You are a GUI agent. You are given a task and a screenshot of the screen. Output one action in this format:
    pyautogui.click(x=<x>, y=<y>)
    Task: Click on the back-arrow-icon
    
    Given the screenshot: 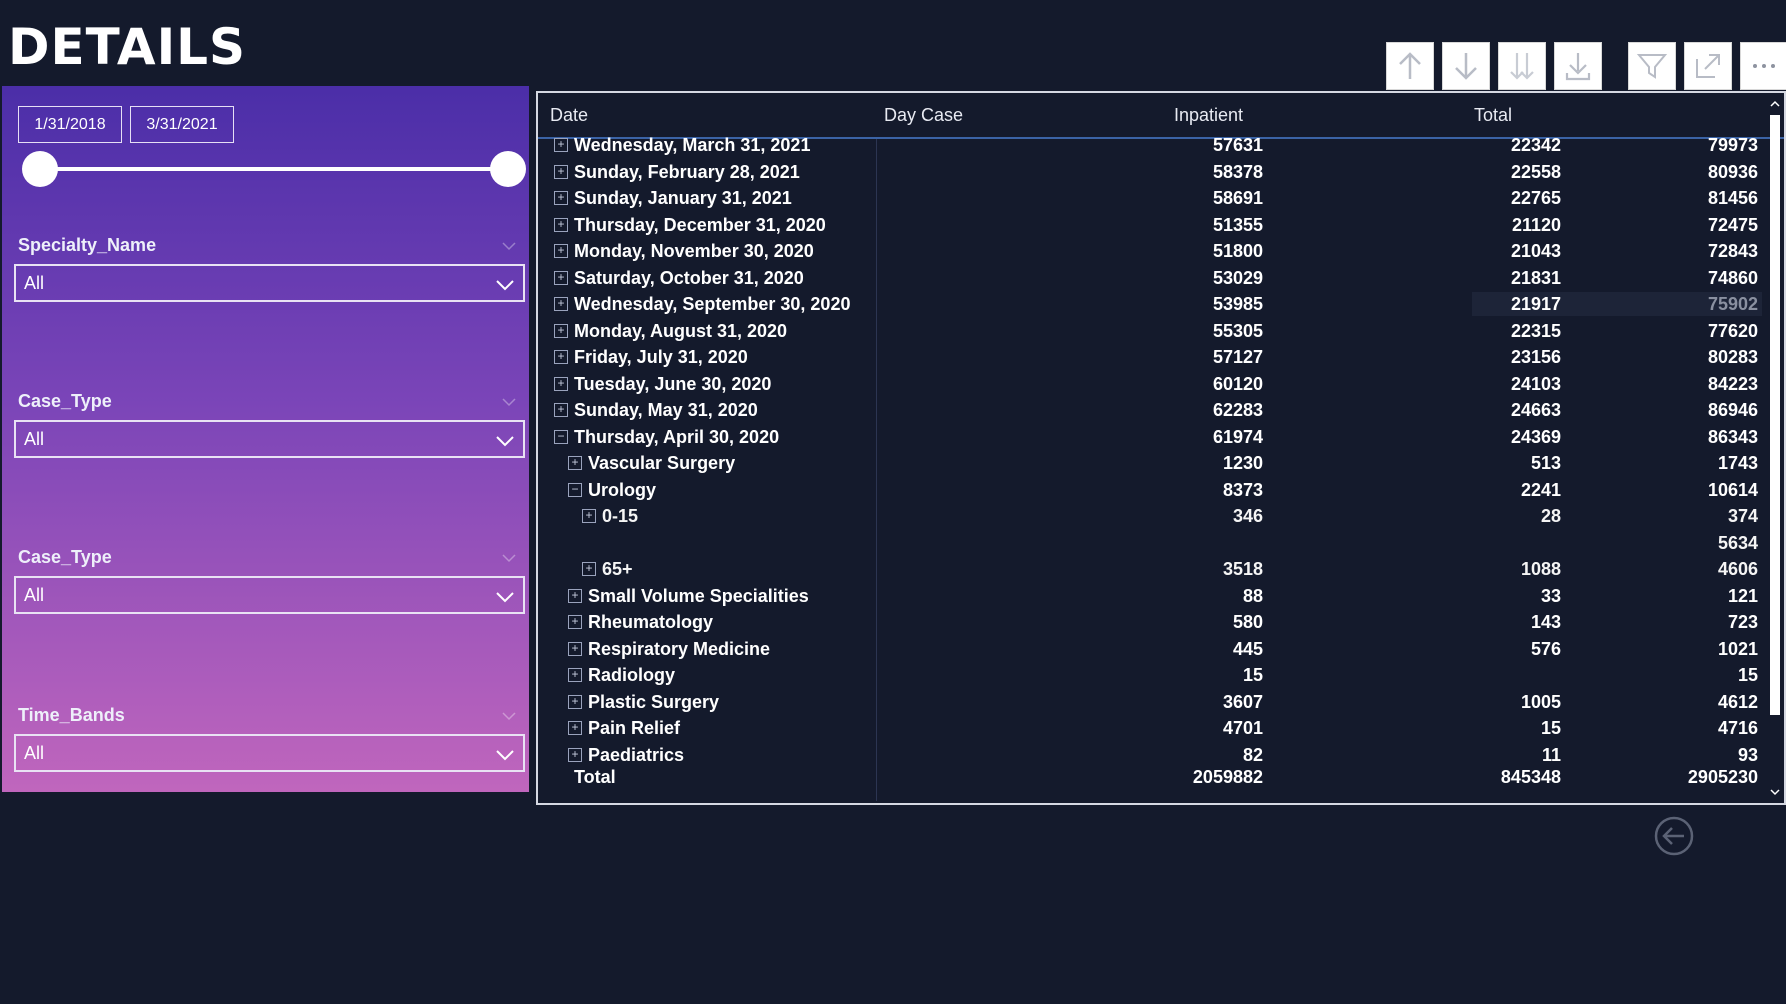 What is the action you would take?
    pyautogui.click(x=1674, y=836)
    